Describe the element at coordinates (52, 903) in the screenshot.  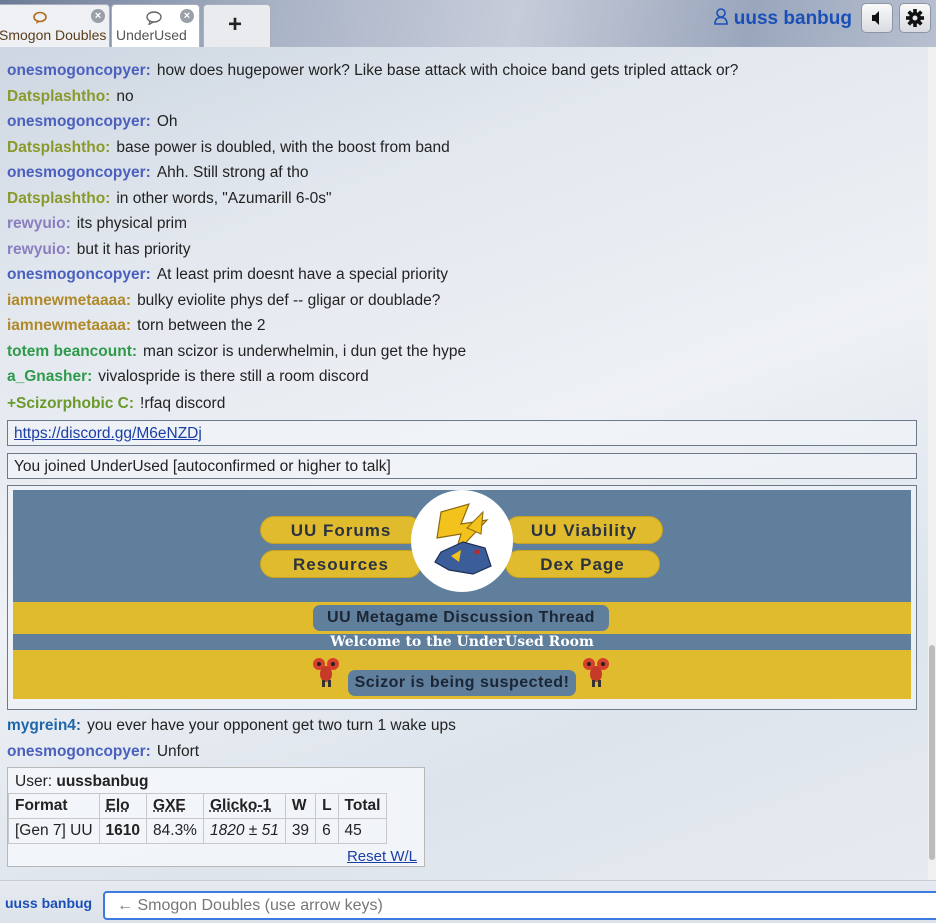
I see `footer-username: uuss banbug` at that location.